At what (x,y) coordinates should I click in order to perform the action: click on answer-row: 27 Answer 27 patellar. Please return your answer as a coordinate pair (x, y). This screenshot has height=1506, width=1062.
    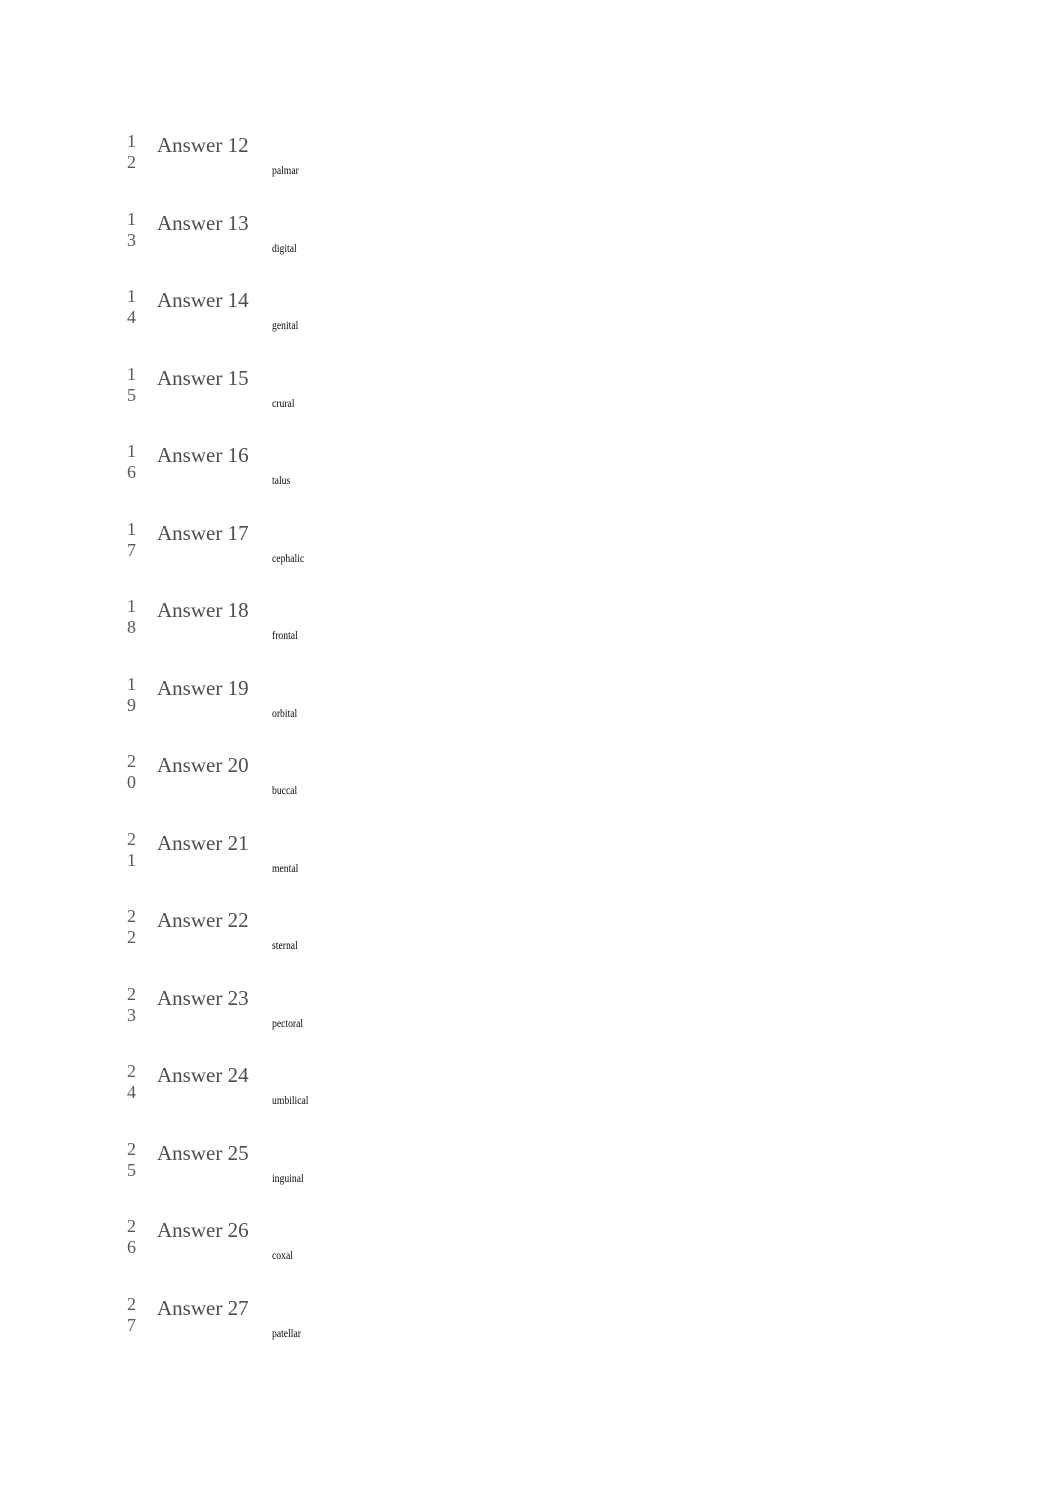
    Looking at the image, I should click on (377, 1333).